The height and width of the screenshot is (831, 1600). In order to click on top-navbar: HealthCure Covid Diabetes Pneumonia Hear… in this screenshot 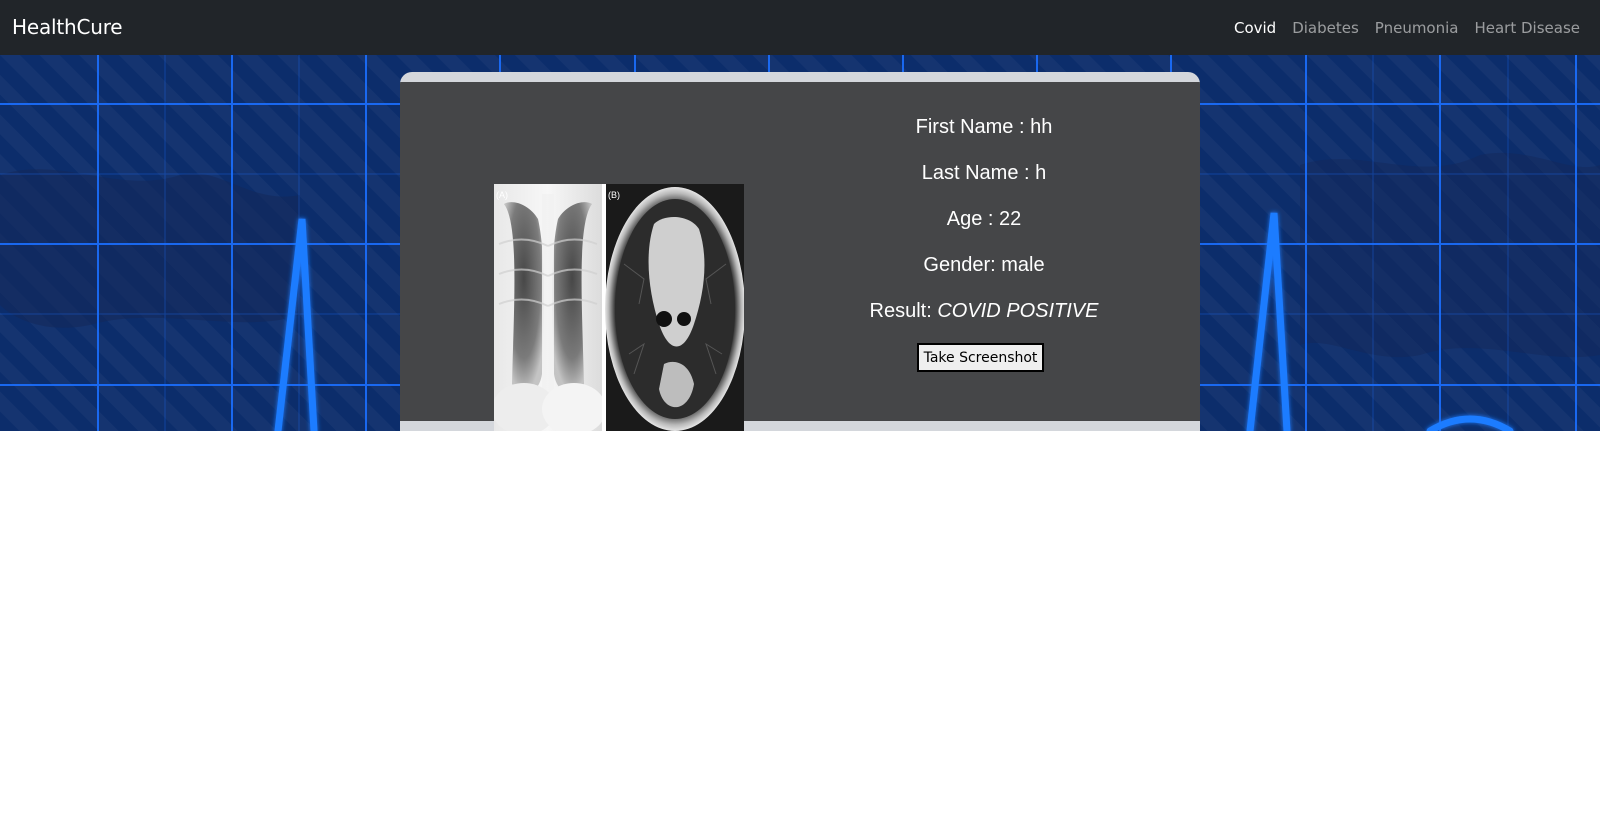, I will do `click(800, 27)`.